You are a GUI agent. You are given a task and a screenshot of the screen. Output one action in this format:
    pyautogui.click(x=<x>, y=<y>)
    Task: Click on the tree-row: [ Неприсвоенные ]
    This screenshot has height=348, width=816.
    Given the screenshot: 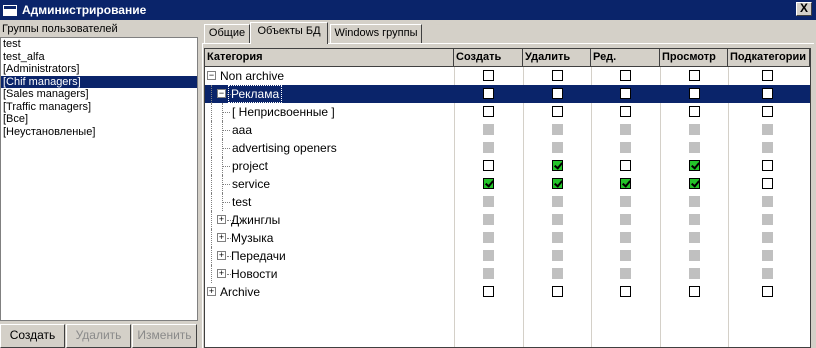 What is the action you would take?
    pyautogui.click(x=507, y=112)
    